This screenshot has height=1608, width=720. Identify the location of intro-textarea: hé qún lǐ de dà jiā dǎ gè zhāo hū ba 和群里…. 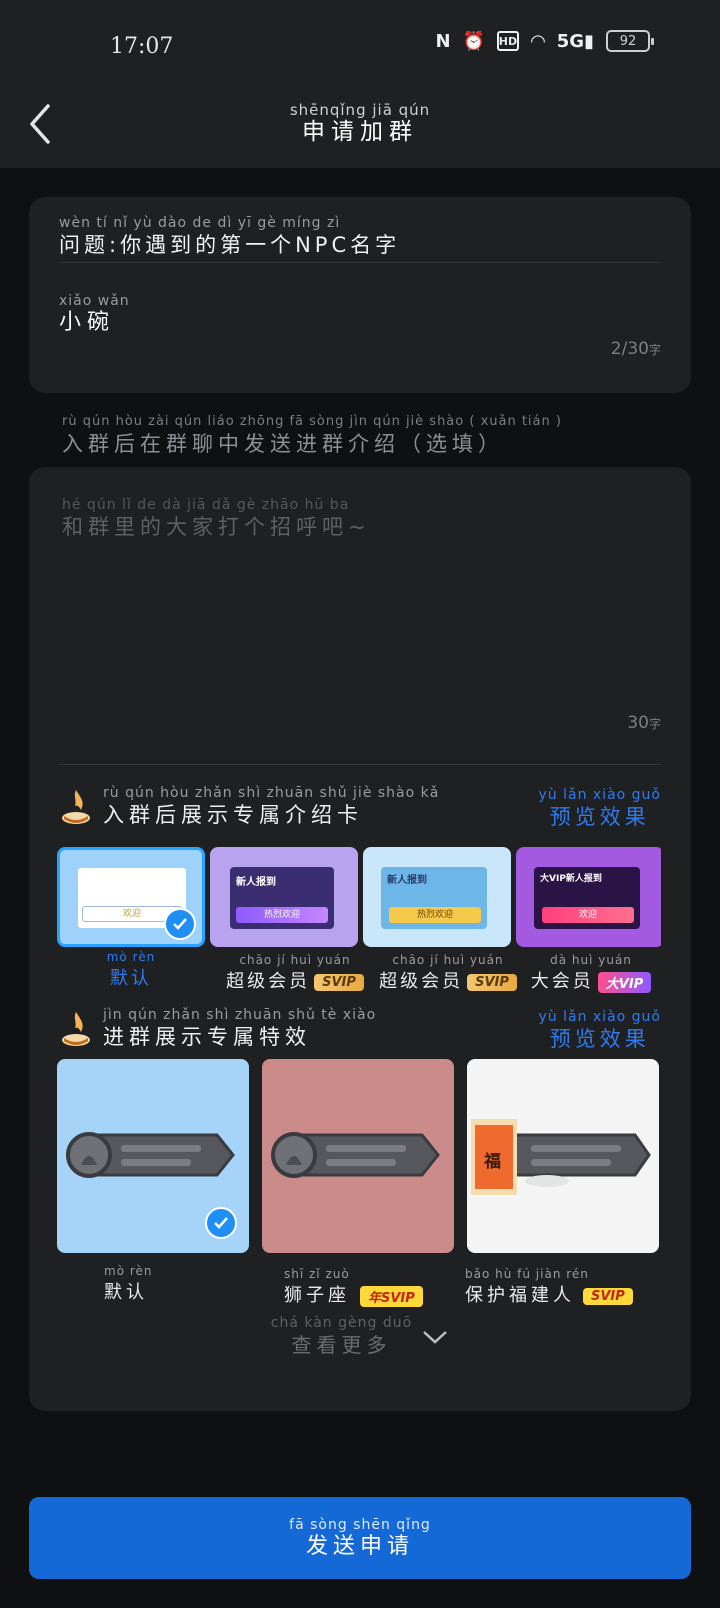
(216, 519).